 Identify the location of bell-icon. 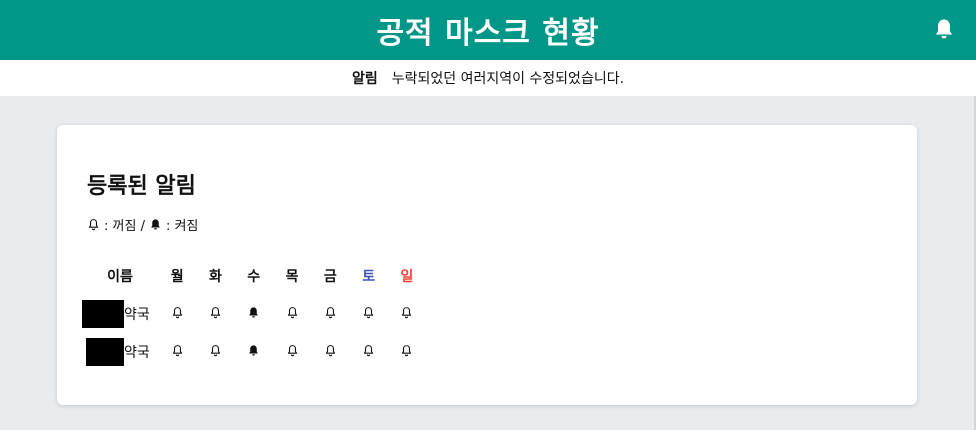
(944, 29).